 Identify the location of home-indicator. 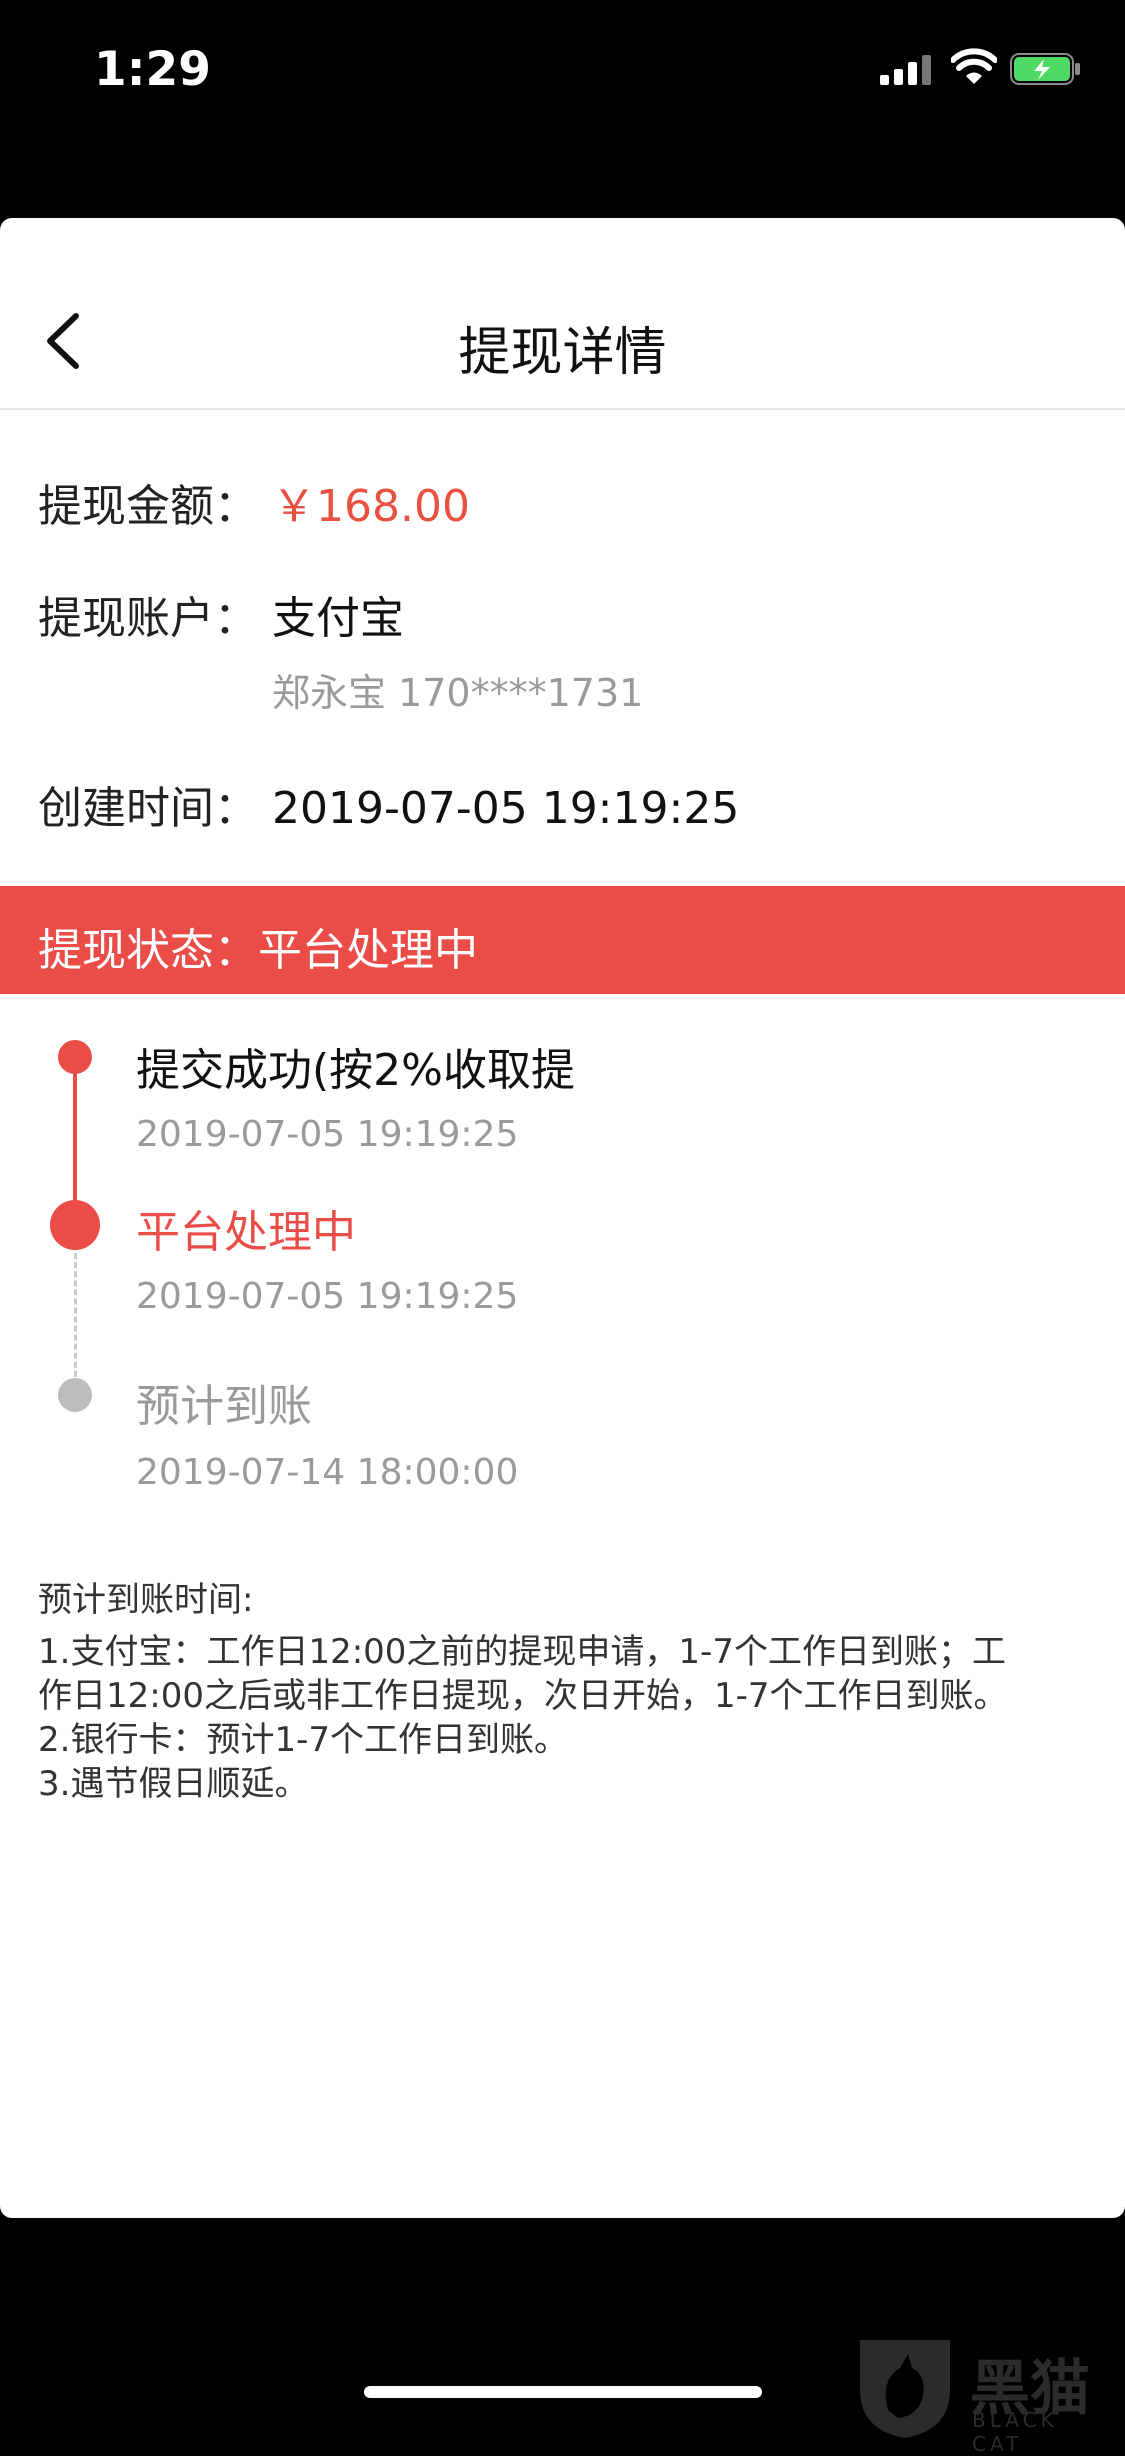
(563, 2392).